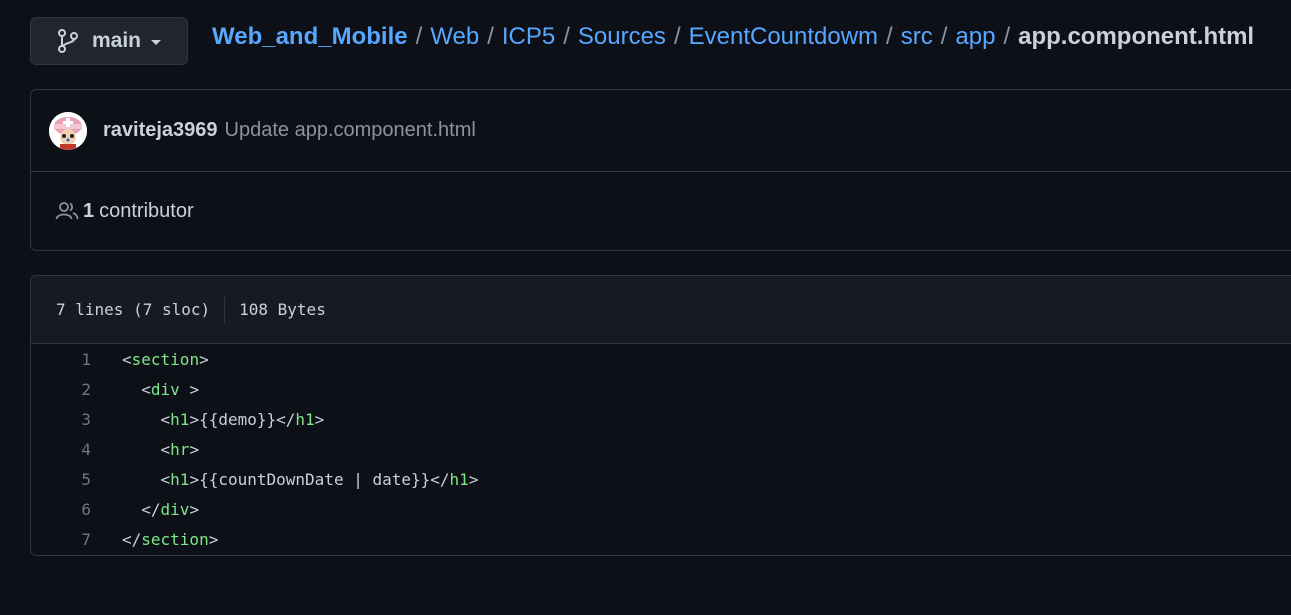  I want to click on branch-label: main, so click(117, 40).